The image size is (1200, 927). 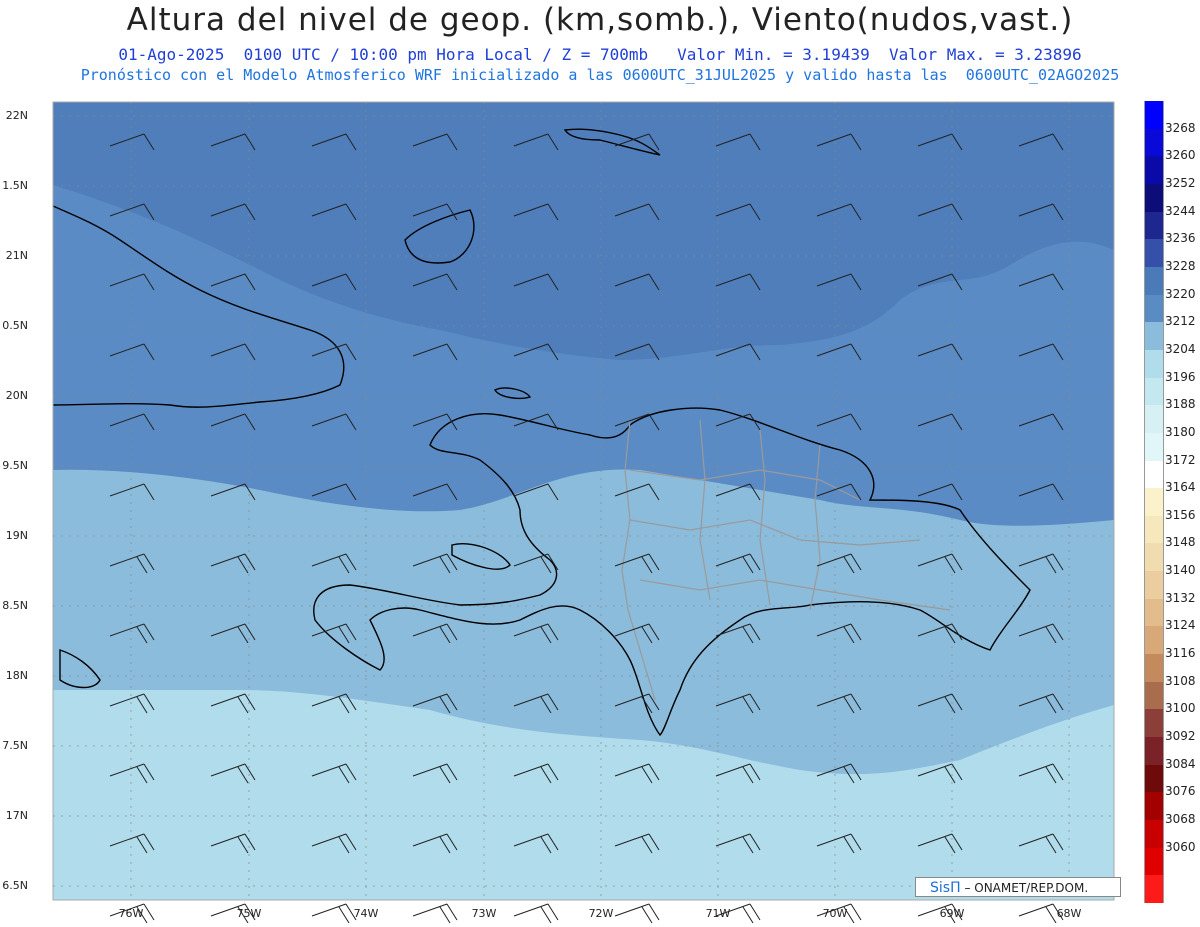 What do you see at coordinates (15, 605) in the screenshot?
I see `lat-label: 8.5N` at bounding box center [15, 605].